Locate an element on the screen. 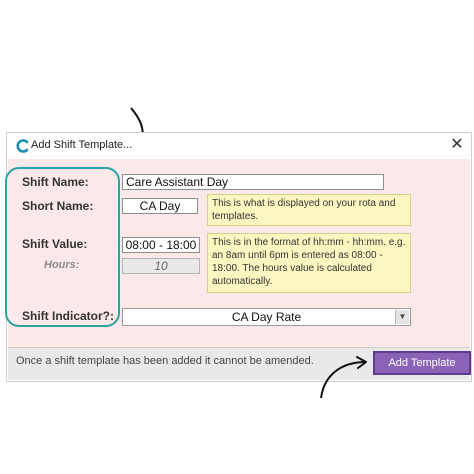 The height and width of the screenshot is (474, 474). annotation-arrow-bottom is located at coordinates (343, 377).